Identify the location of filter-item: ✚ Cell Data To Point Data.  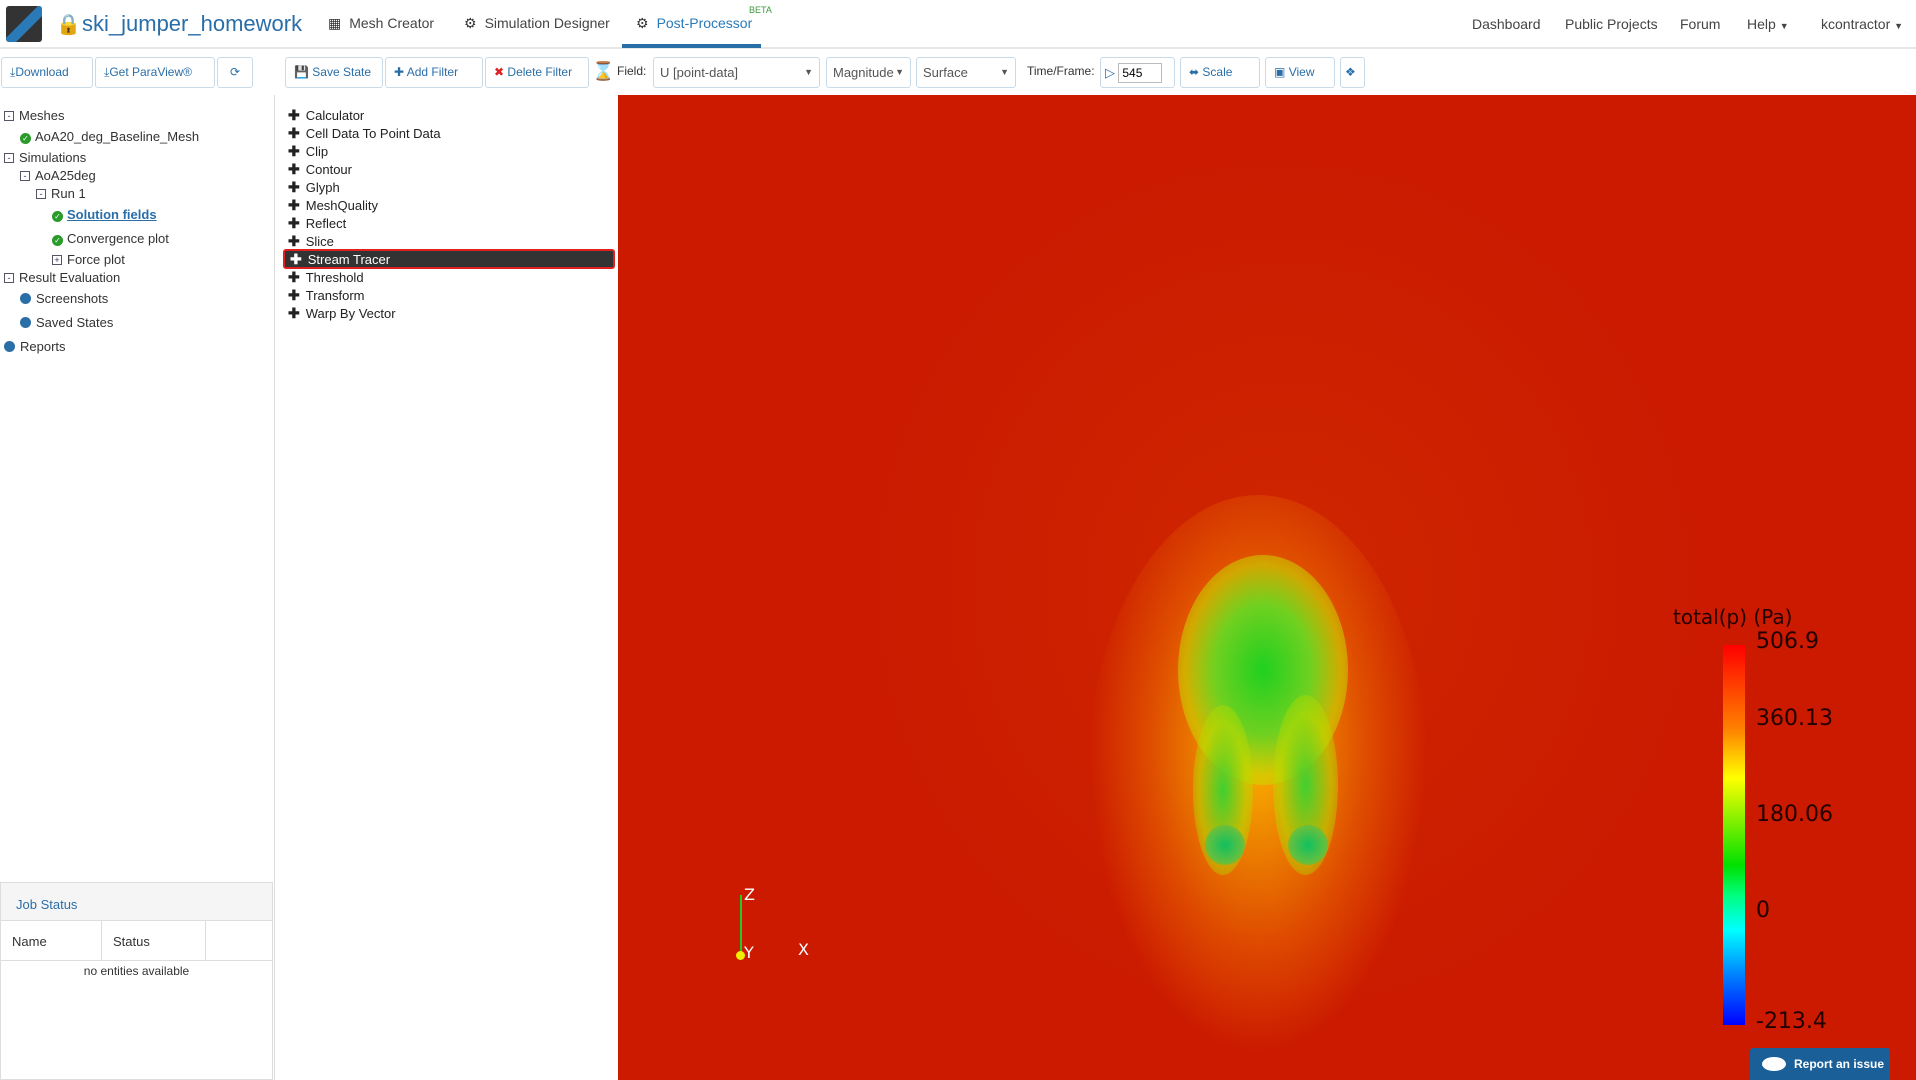
(449, 133).